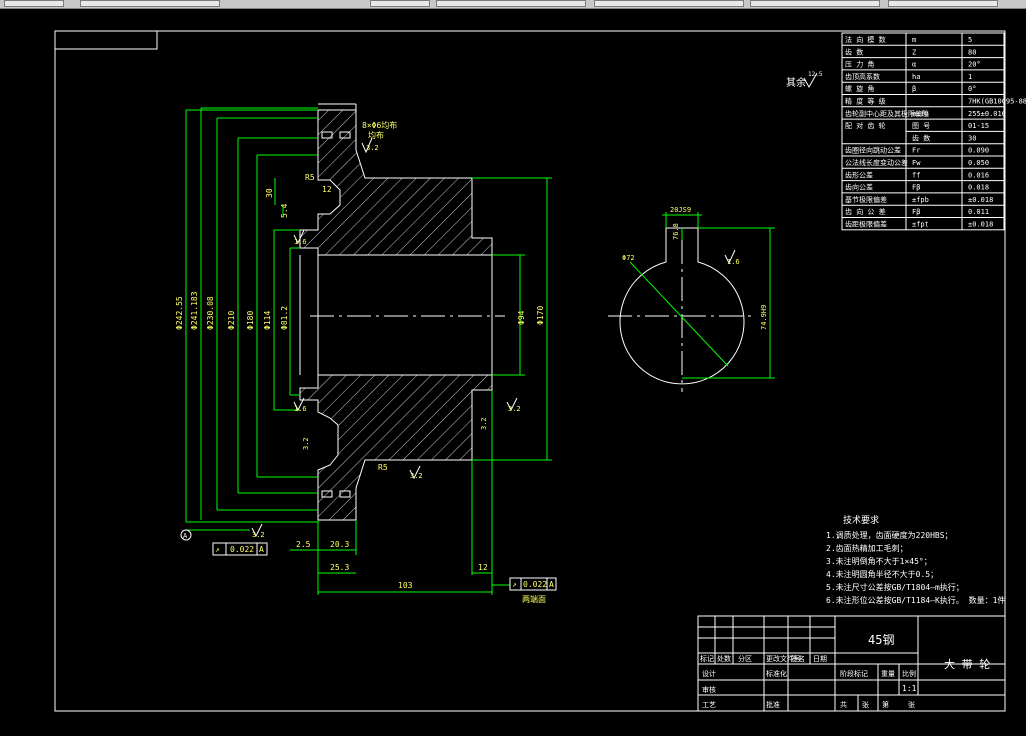 Image resolution: width=1026 pixels, height=736 pixels. I want to click on dim-20-3: 20.3, so click(339, 544).